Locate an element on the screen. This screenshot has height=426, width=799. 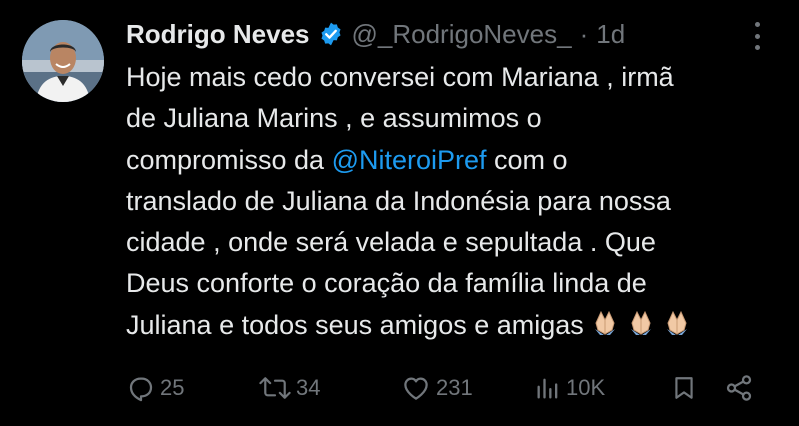
tweet-line: Juliana e todos seus amigos e amigas is located at coordinates (451, 325).